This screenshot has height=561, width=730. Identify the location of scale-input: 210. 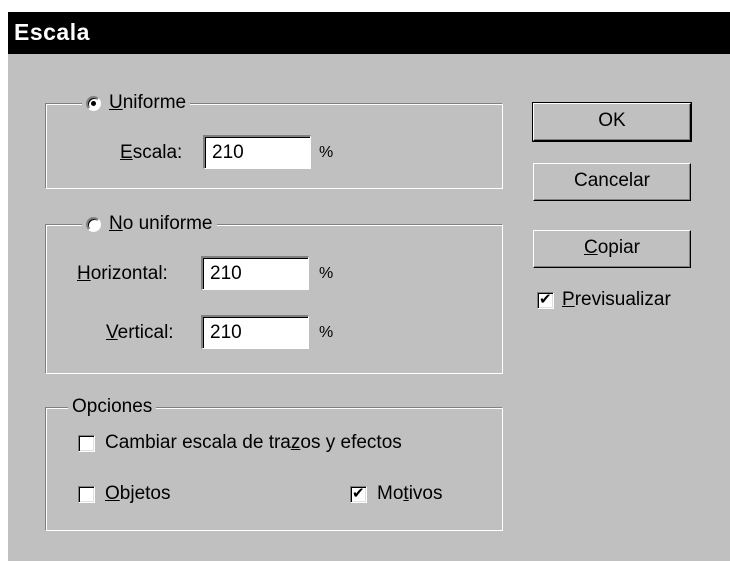
(257, 152).